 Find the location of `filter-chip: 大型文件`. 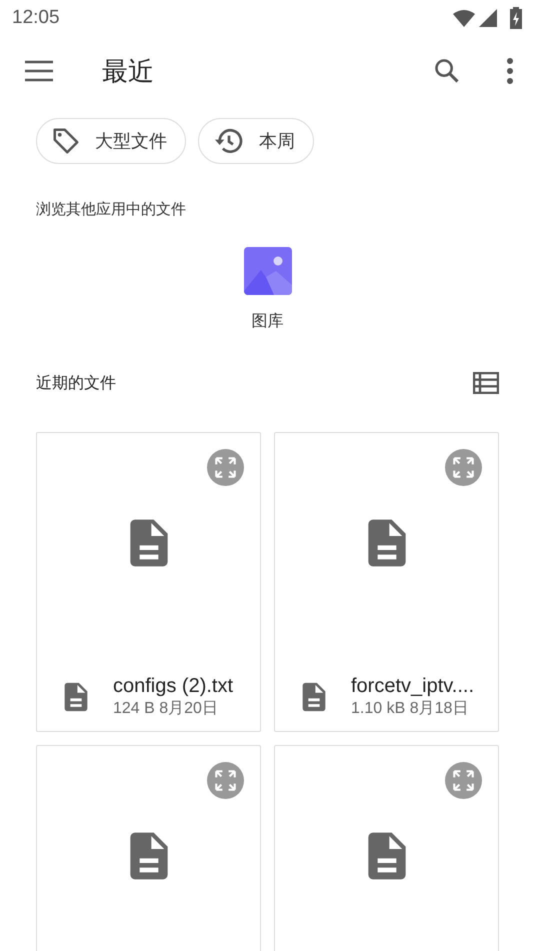

filter-chip: 大型文件 is located at coordinates (111, 141).